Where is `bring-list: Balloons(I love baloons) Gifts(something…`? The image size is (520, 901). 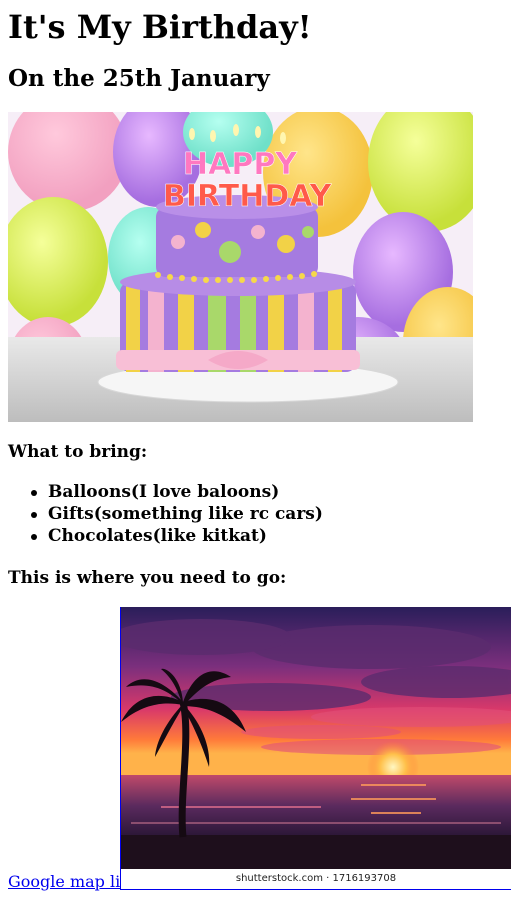 bring-list: Balloons(I love baloons) Gifts(something… is located at coordinates (161, 514).